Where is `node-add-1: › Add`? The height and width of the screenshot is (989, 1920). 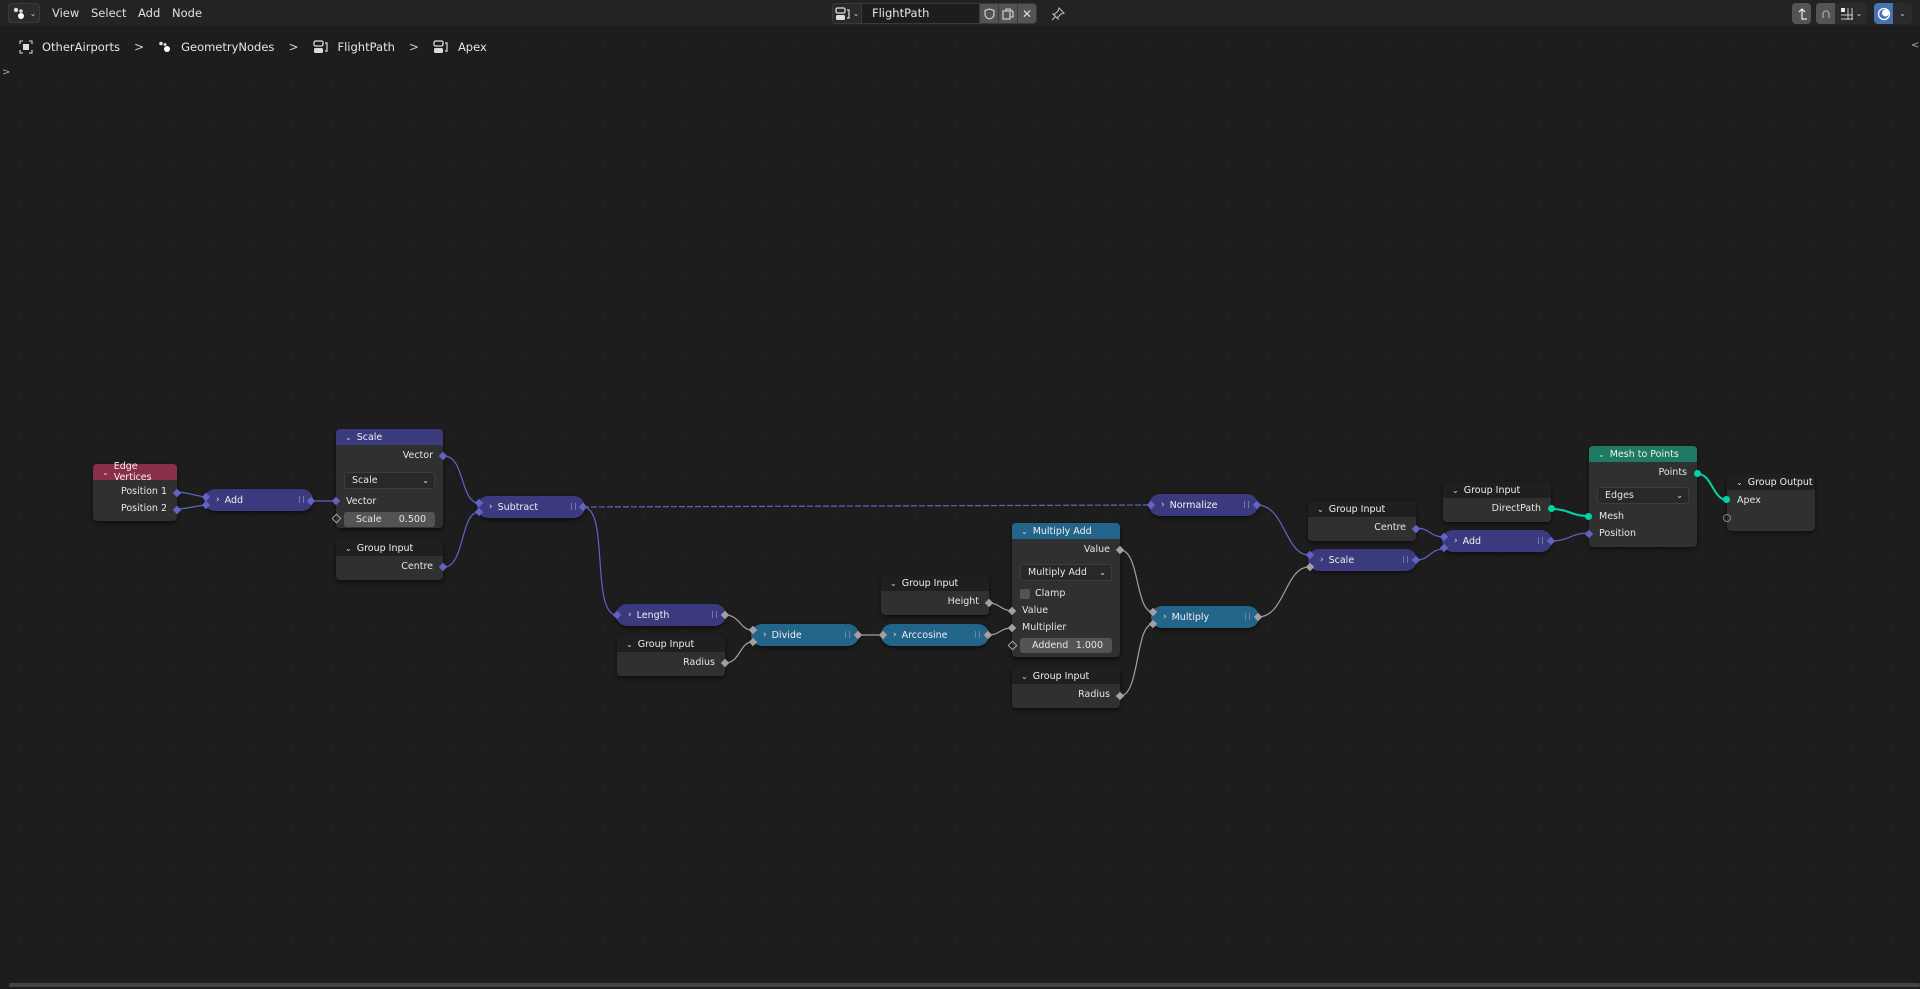
node-add-1: › Add is located at coordinates (258, 500).